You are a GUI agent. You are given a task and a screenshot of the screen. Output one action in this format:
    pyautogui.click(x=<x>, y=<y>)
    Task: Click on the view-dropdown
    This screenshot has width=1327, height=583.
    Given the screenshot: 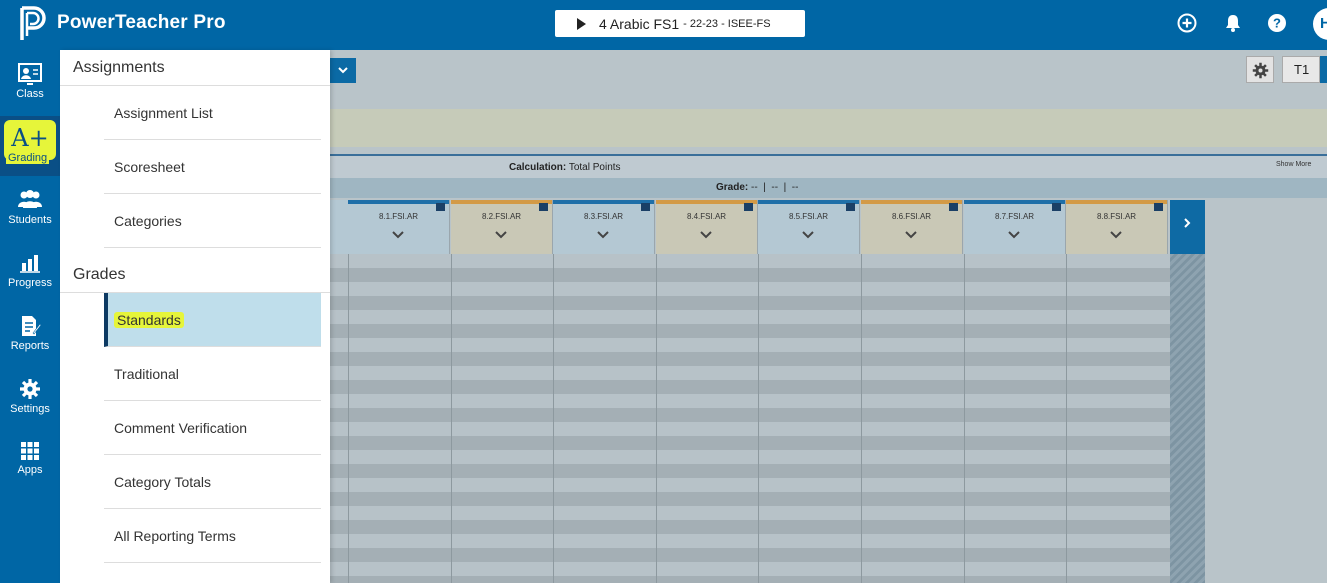 What is the action you would take?
    pyautogui.click(x=343, y=70)
    